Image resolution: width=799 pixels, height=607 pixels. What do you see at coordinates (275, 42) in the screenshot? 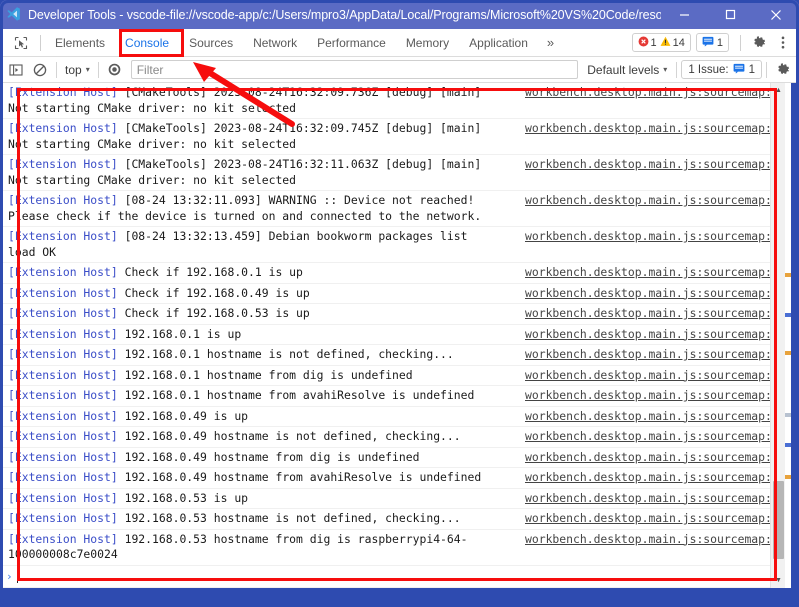
I see `tab-network: Network` at bounding box center [275, 42].